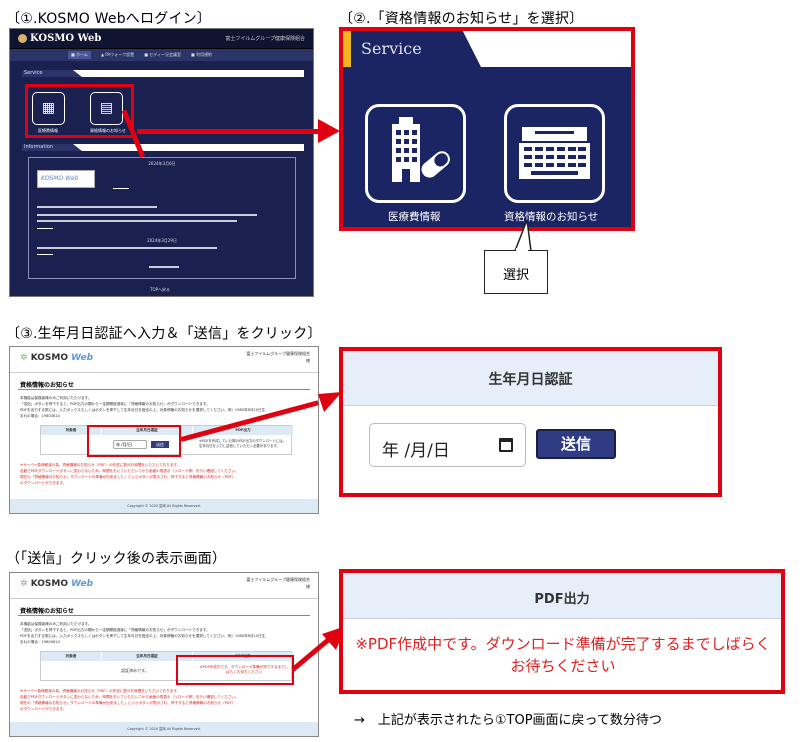 The image size is (802, 742). Describe the element at coordinates (164, 334) in the screenshot. I see `step3-heading: 〔③.生年月日認証へ入力＆「送信」をクリック〕` at that location.